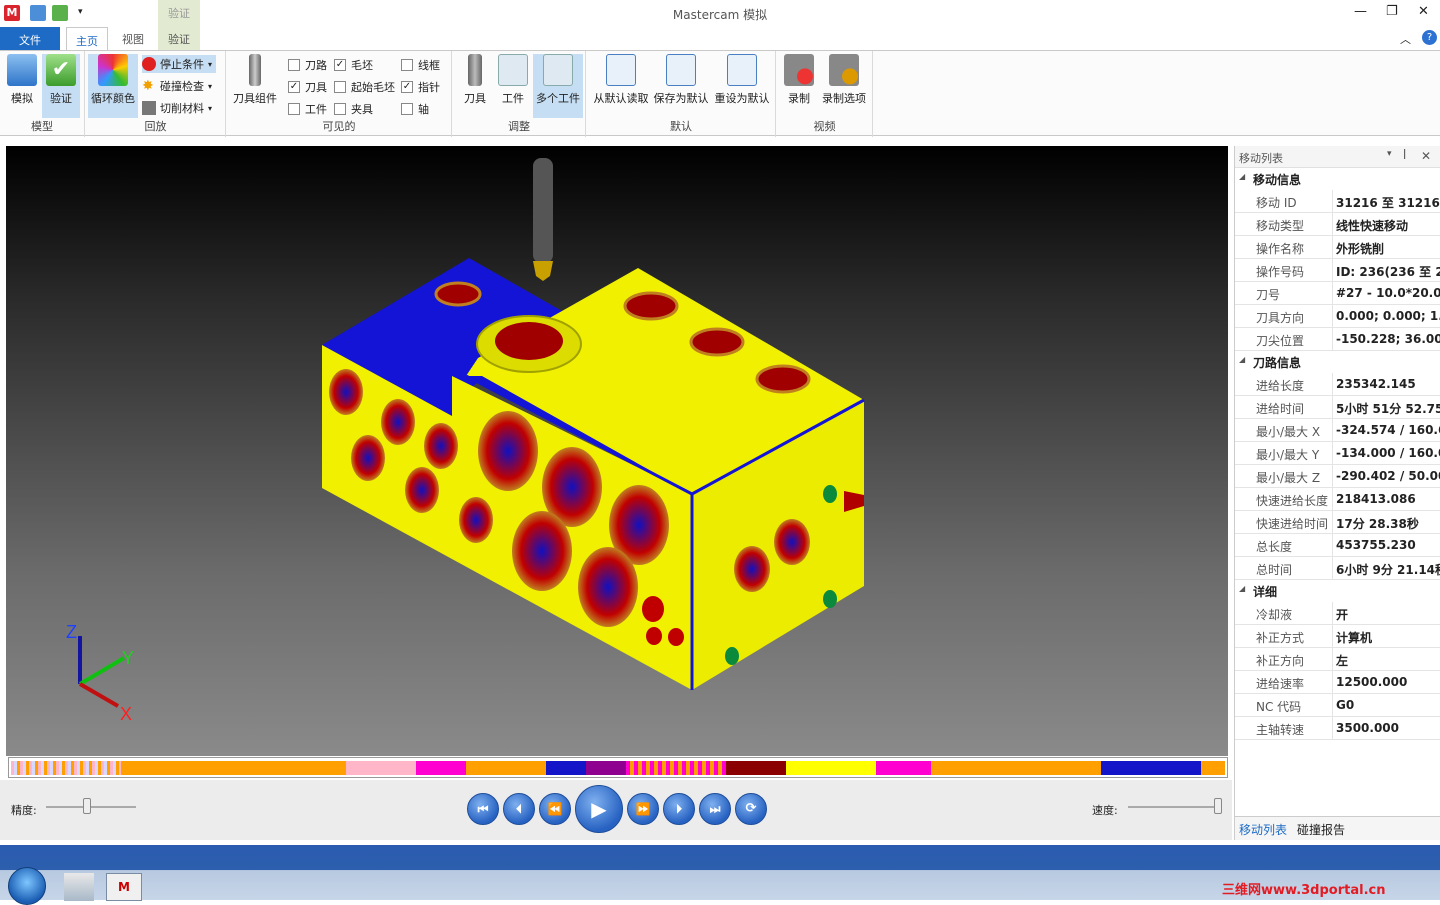 The image size is (1440, 905). Describe the element at coordinates (1284, 522) in the screenshot. I see `property-key: 快速进给时间` at that location.